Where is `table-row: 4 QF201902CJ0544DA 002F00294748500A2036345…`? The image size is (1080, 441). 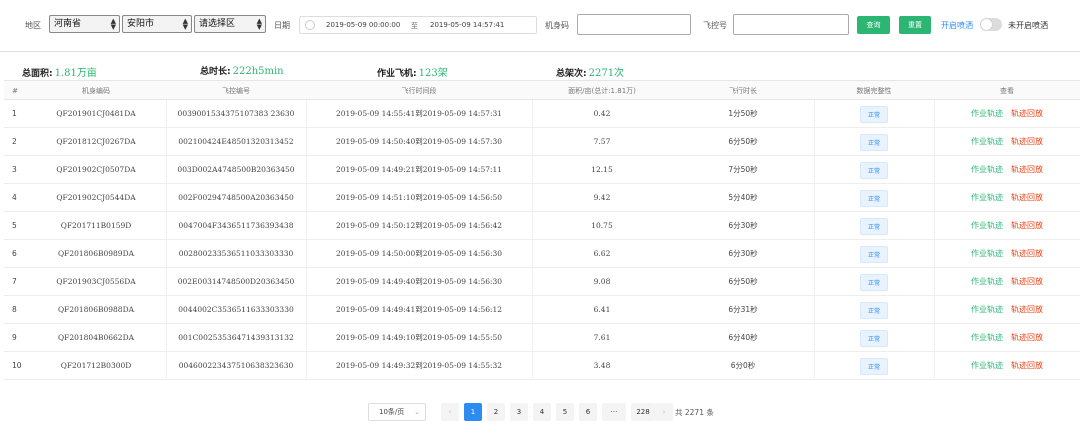
table-row: 4 QF201902CJ0544DA 002F00294748500A2036345… is located at coordinates (542, 198).